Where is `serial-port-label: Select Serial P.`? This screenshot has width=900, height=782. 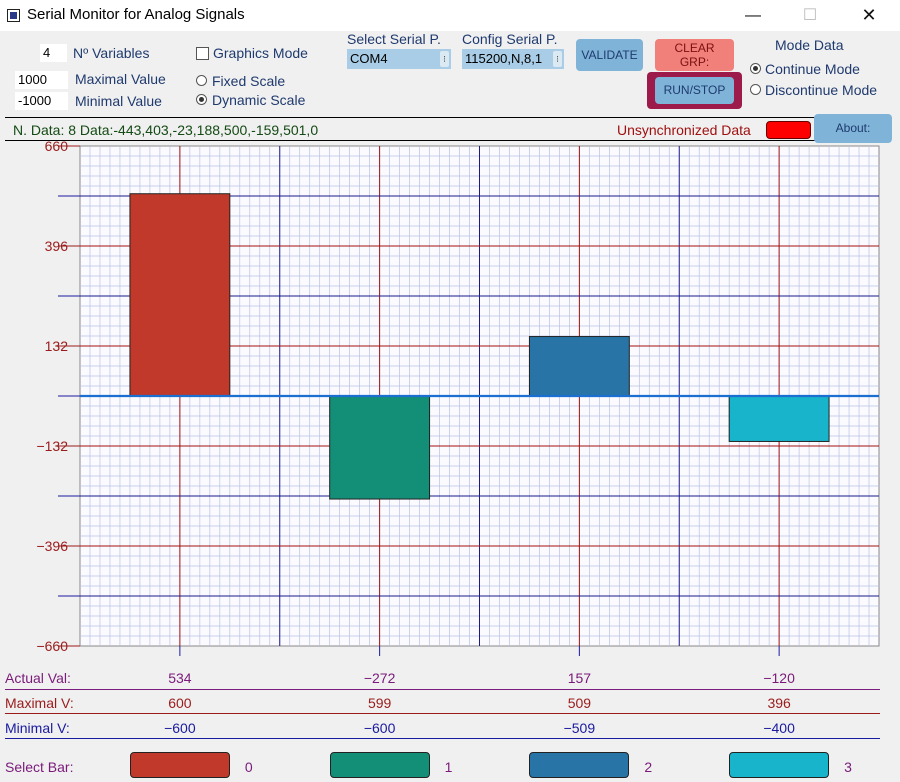
serial-port-label: Select Serial P. is located at coordinates (394, 39).